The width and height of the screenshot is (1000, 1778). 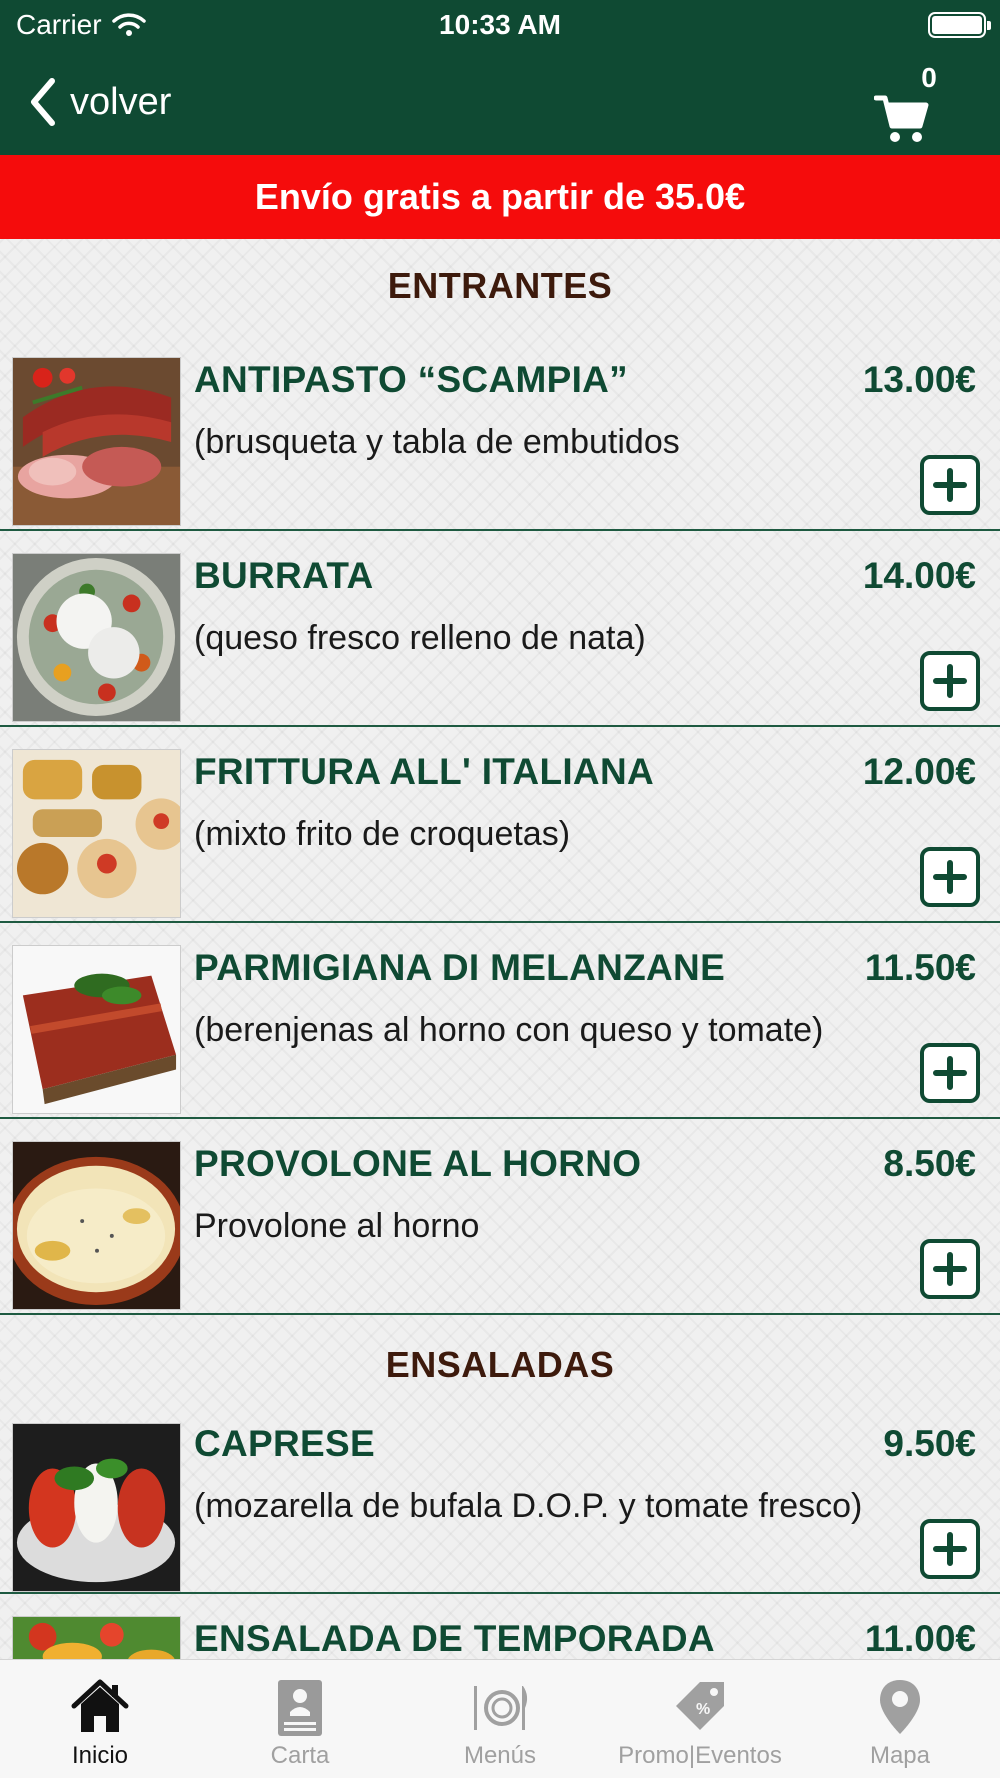 What do you see at coordinates (300, 1755) in the screenshot?
I see `tab-label: Carta` at bounding box center [300, 1755].